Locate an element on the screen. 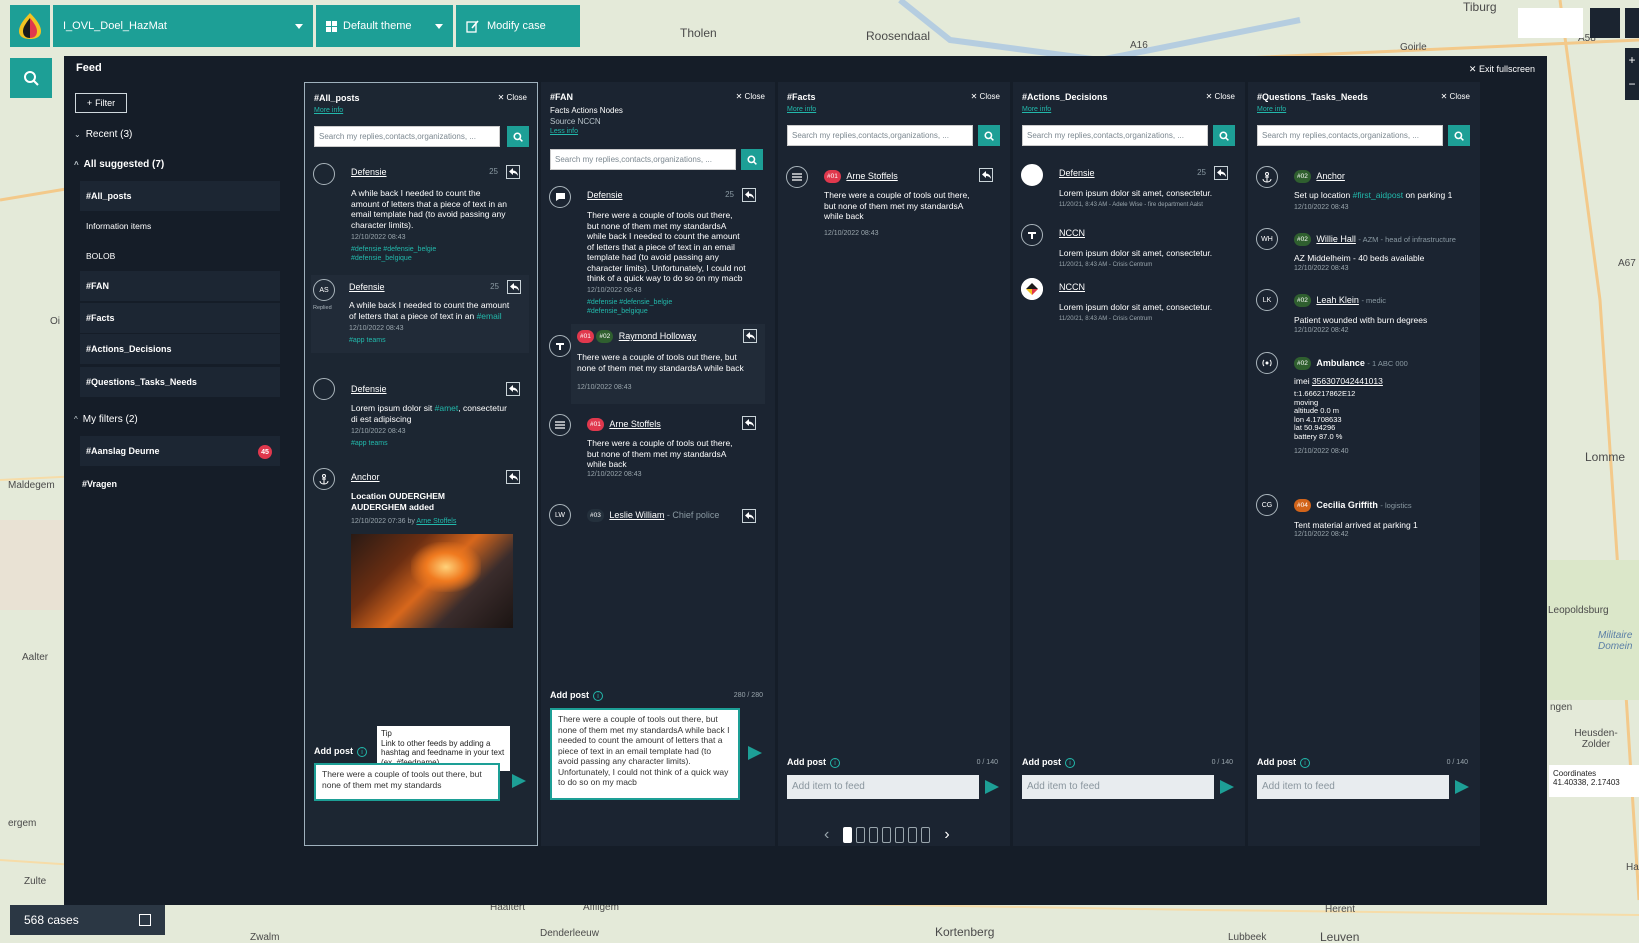  feed-post: LW #03 Leslie William - Chief police is located at coordinates (656, 519).